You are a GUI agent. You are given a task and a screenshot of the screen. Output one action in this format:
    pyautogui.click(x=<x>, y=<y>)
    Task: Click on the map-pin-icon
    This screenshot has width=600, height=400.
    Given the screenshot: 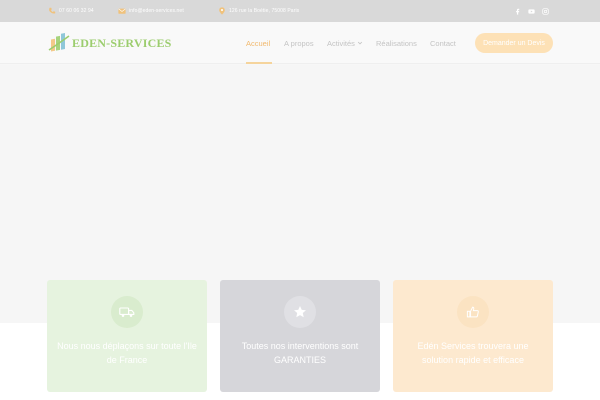 What is the action you would take?
    pyautogui.click(x=222, y=11)
    